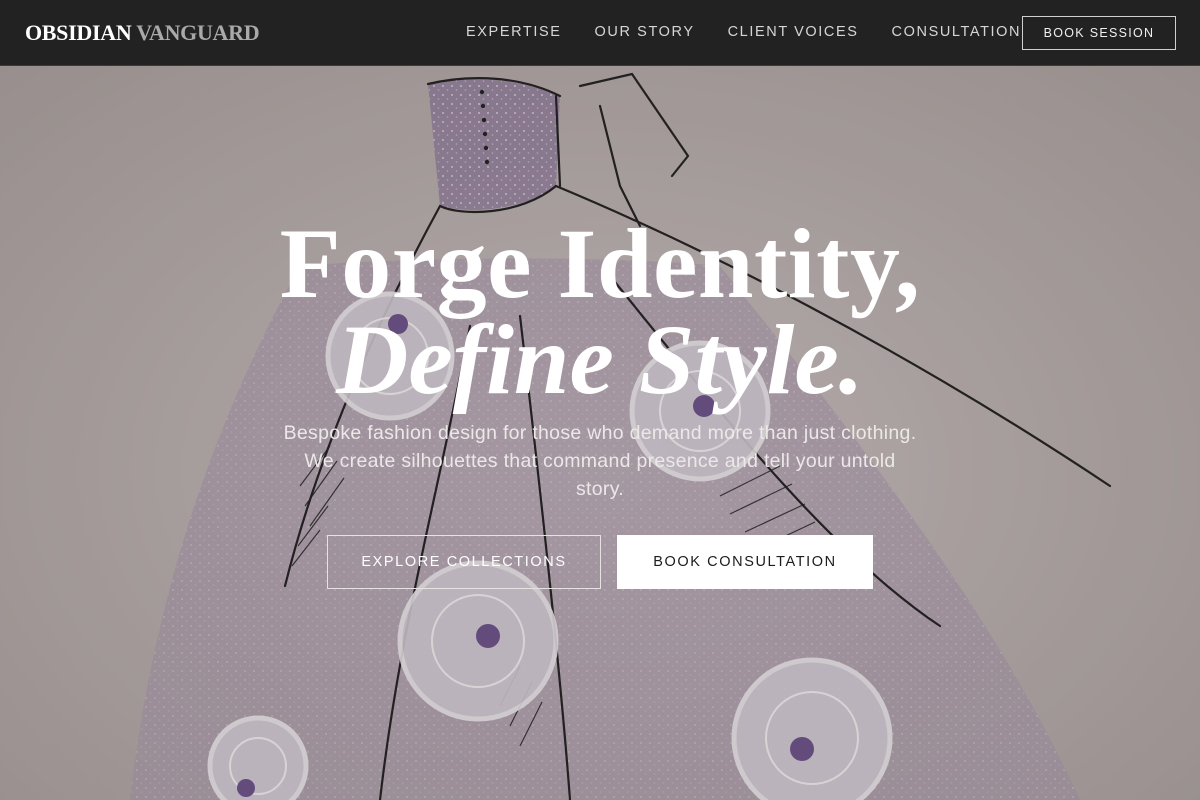 The width and height of the screenshot is (1200, 800). What do you see at coordinates (1099, 33) in the screenshot?
I see `book-session-button: BOOK SESSION` at bounding box center [1099, 33].